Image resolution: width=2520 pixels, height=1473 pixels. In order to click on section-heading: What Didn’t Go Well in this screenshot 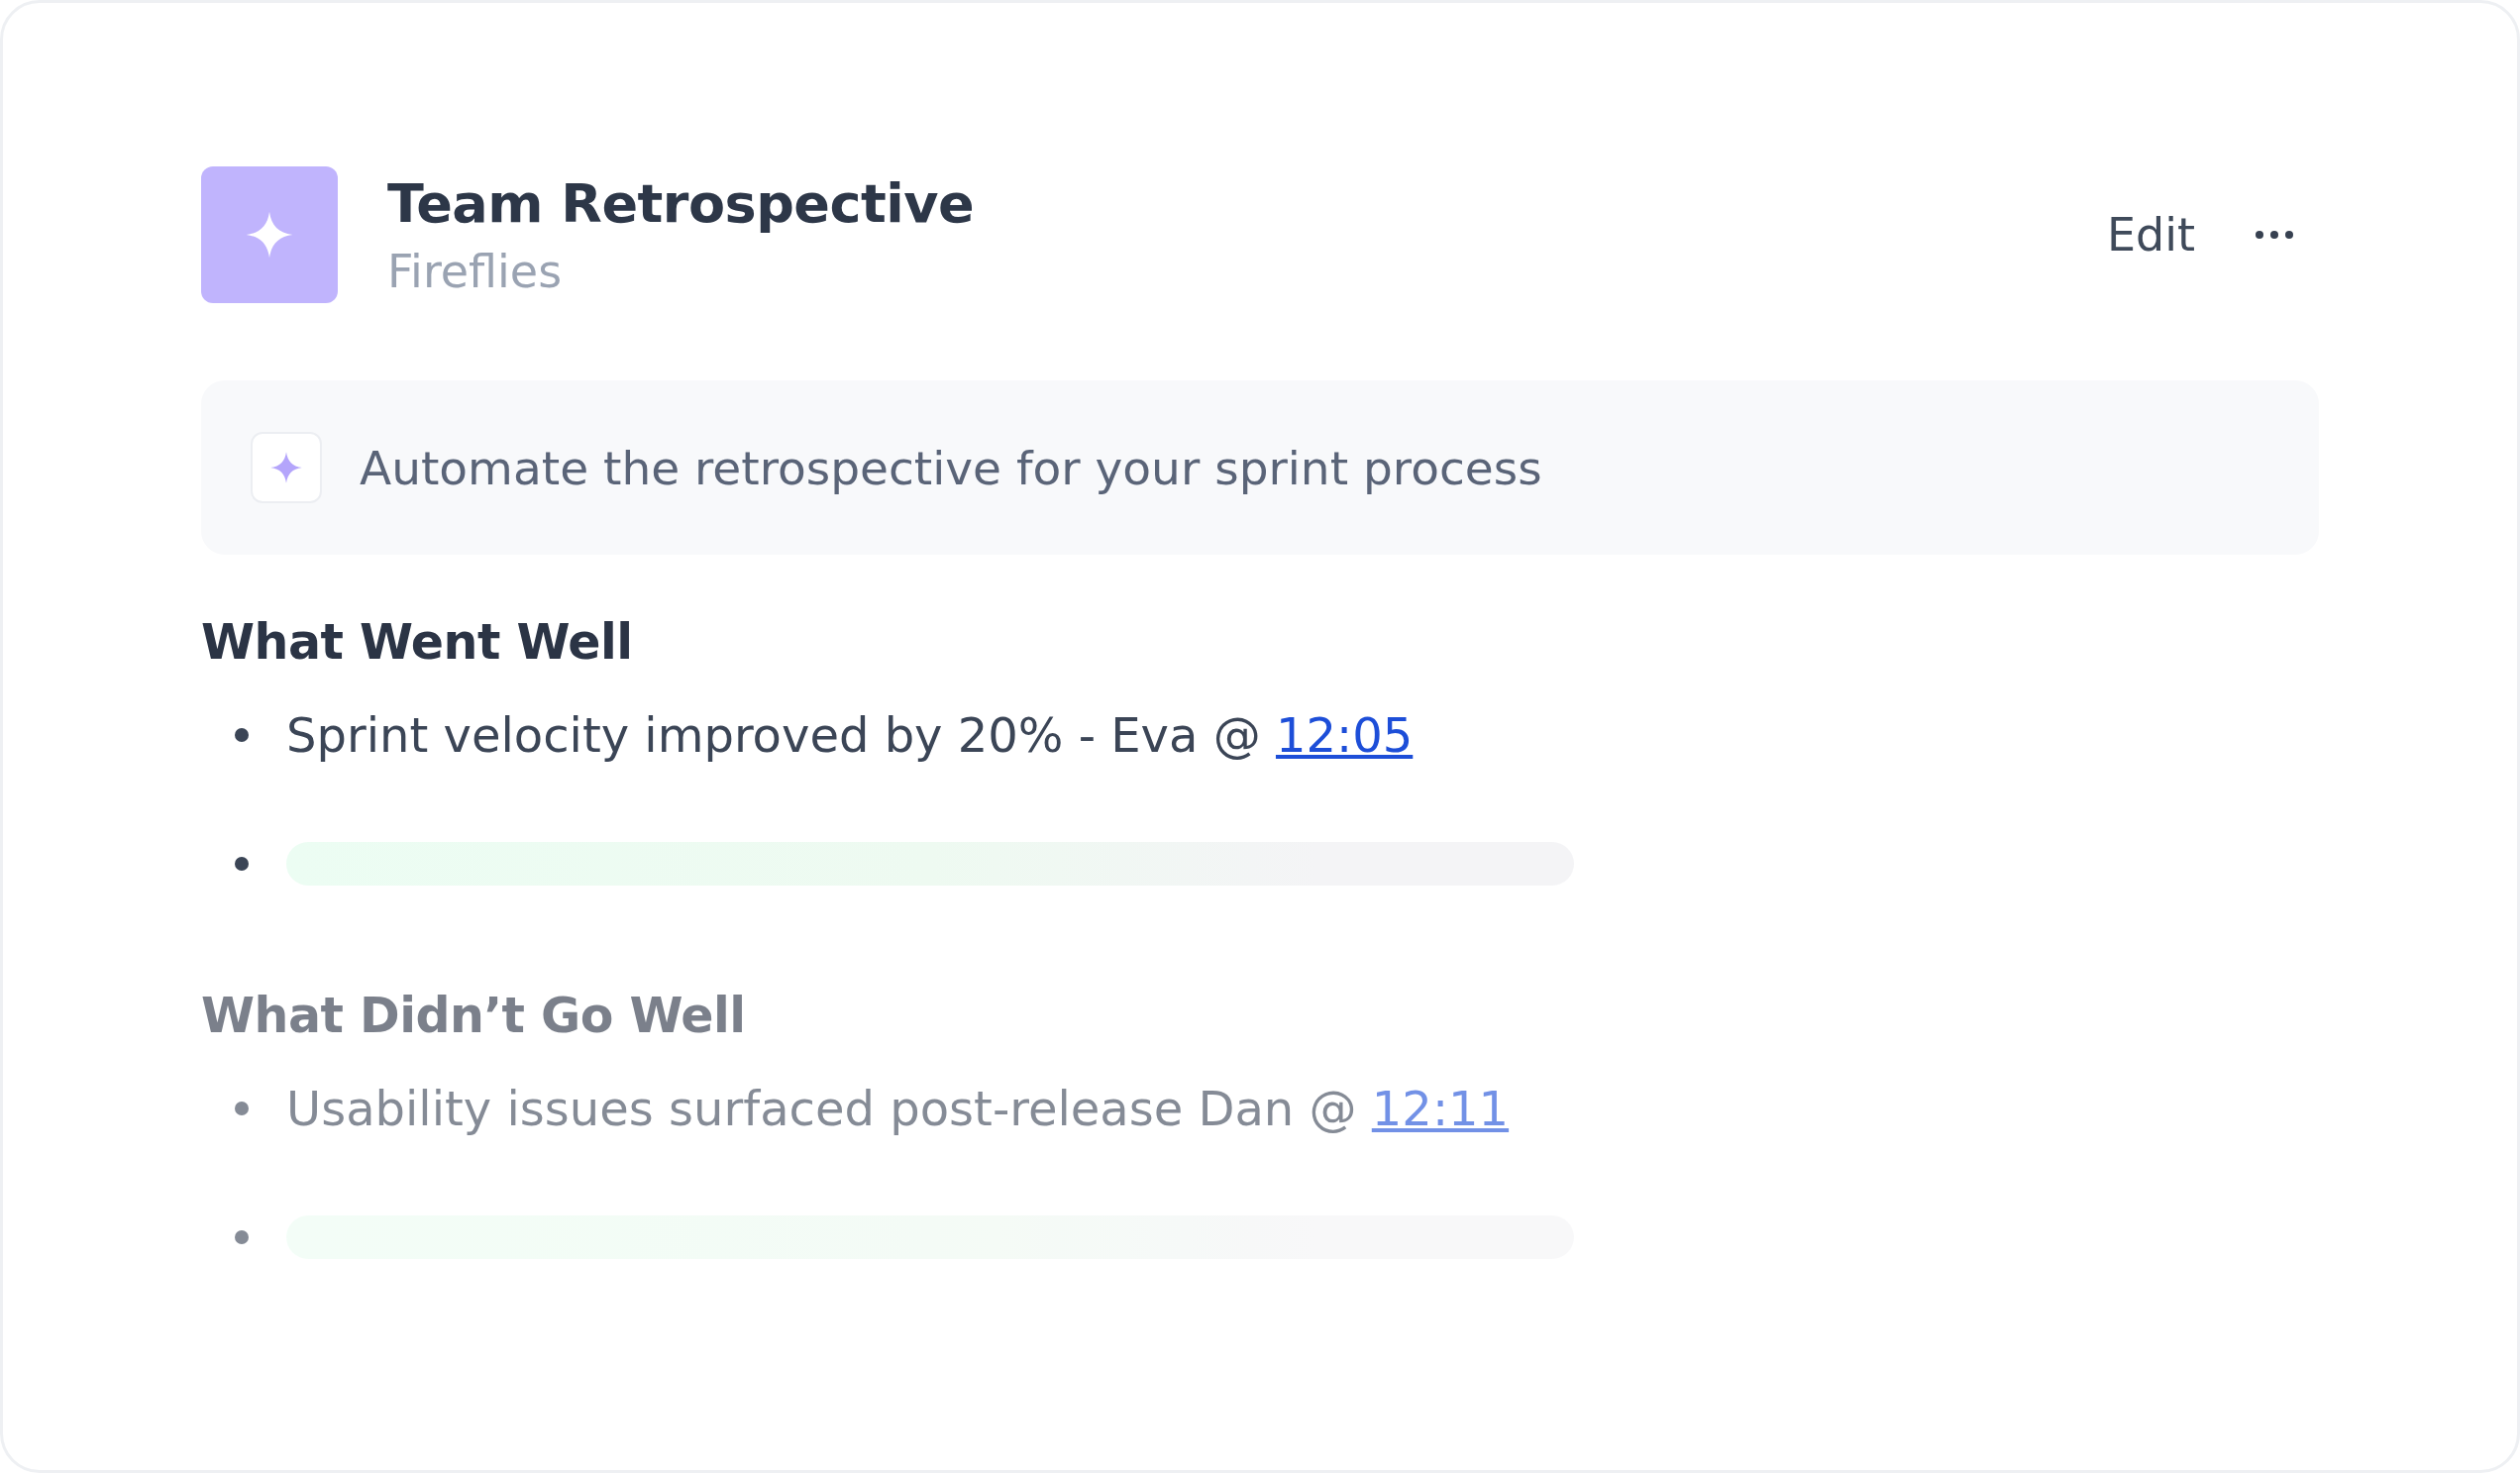, I will do `click(474, 1016)`.